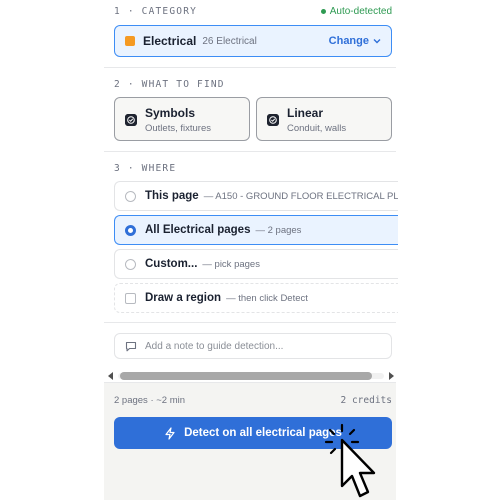  What do you see at coordinates (229, 41) in the screenshot?
I see `category-count: 26 Electrical` at bounding box center [229, 41].